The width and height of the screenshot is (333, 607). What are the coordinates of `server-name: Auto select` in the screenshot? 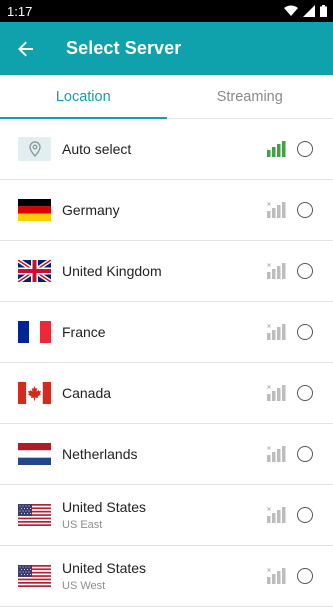 It's located at (164, 149).